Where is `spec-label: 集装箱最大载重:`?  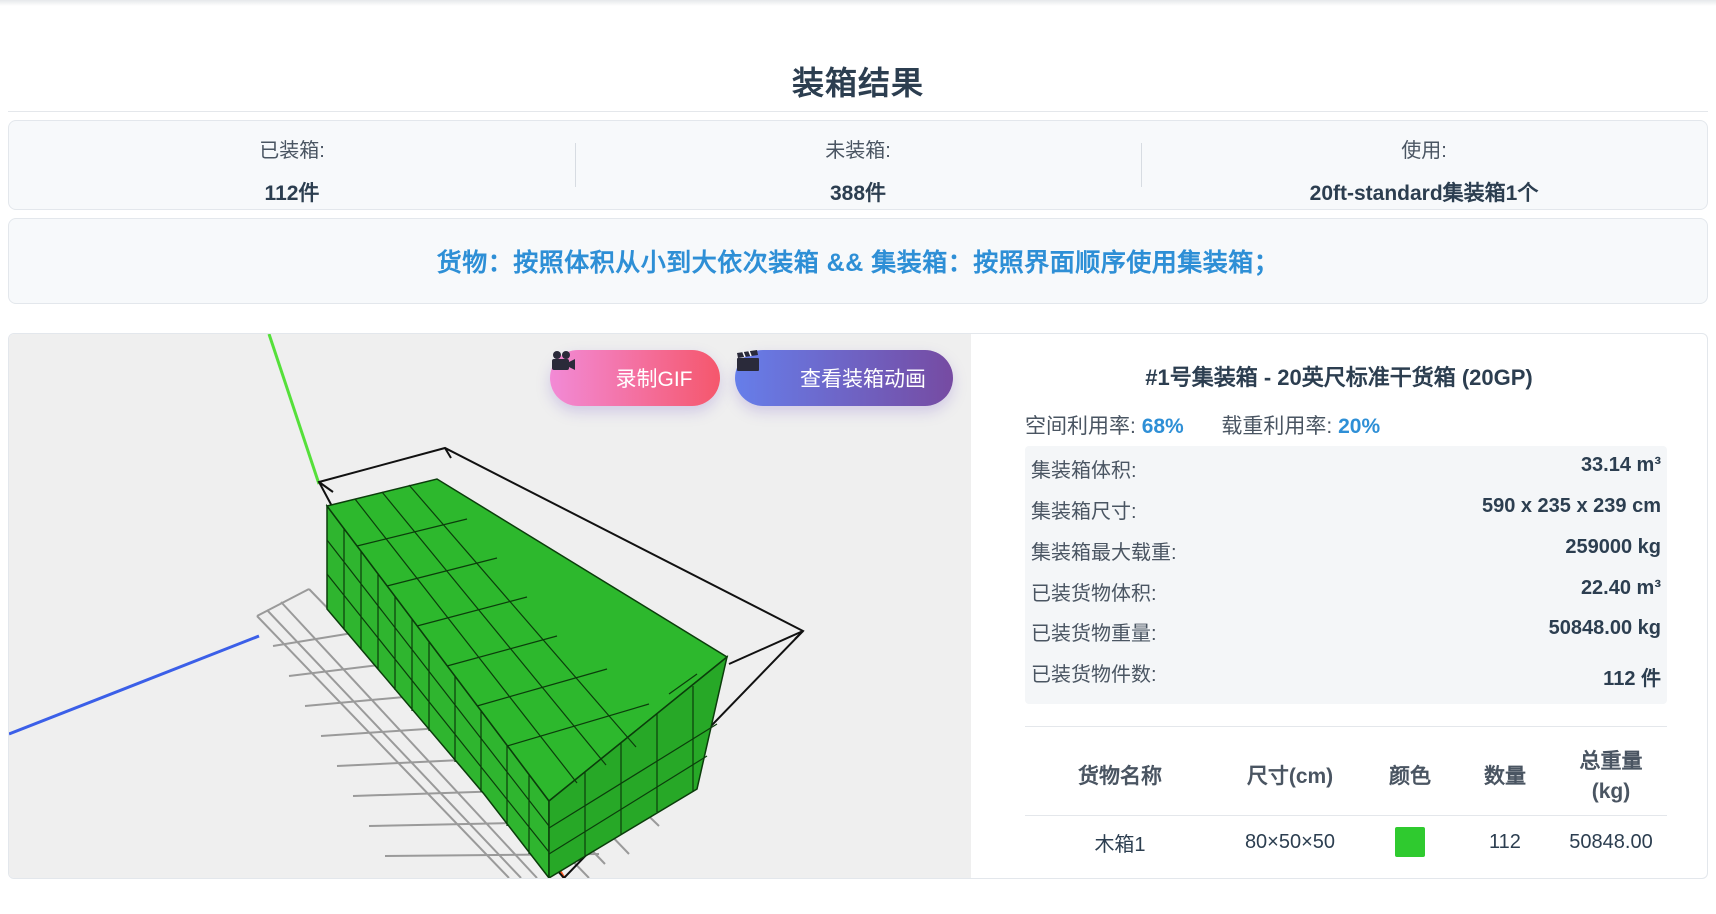
spec-label: 集装箱最大载重: is located at coordinates (1104, 553).